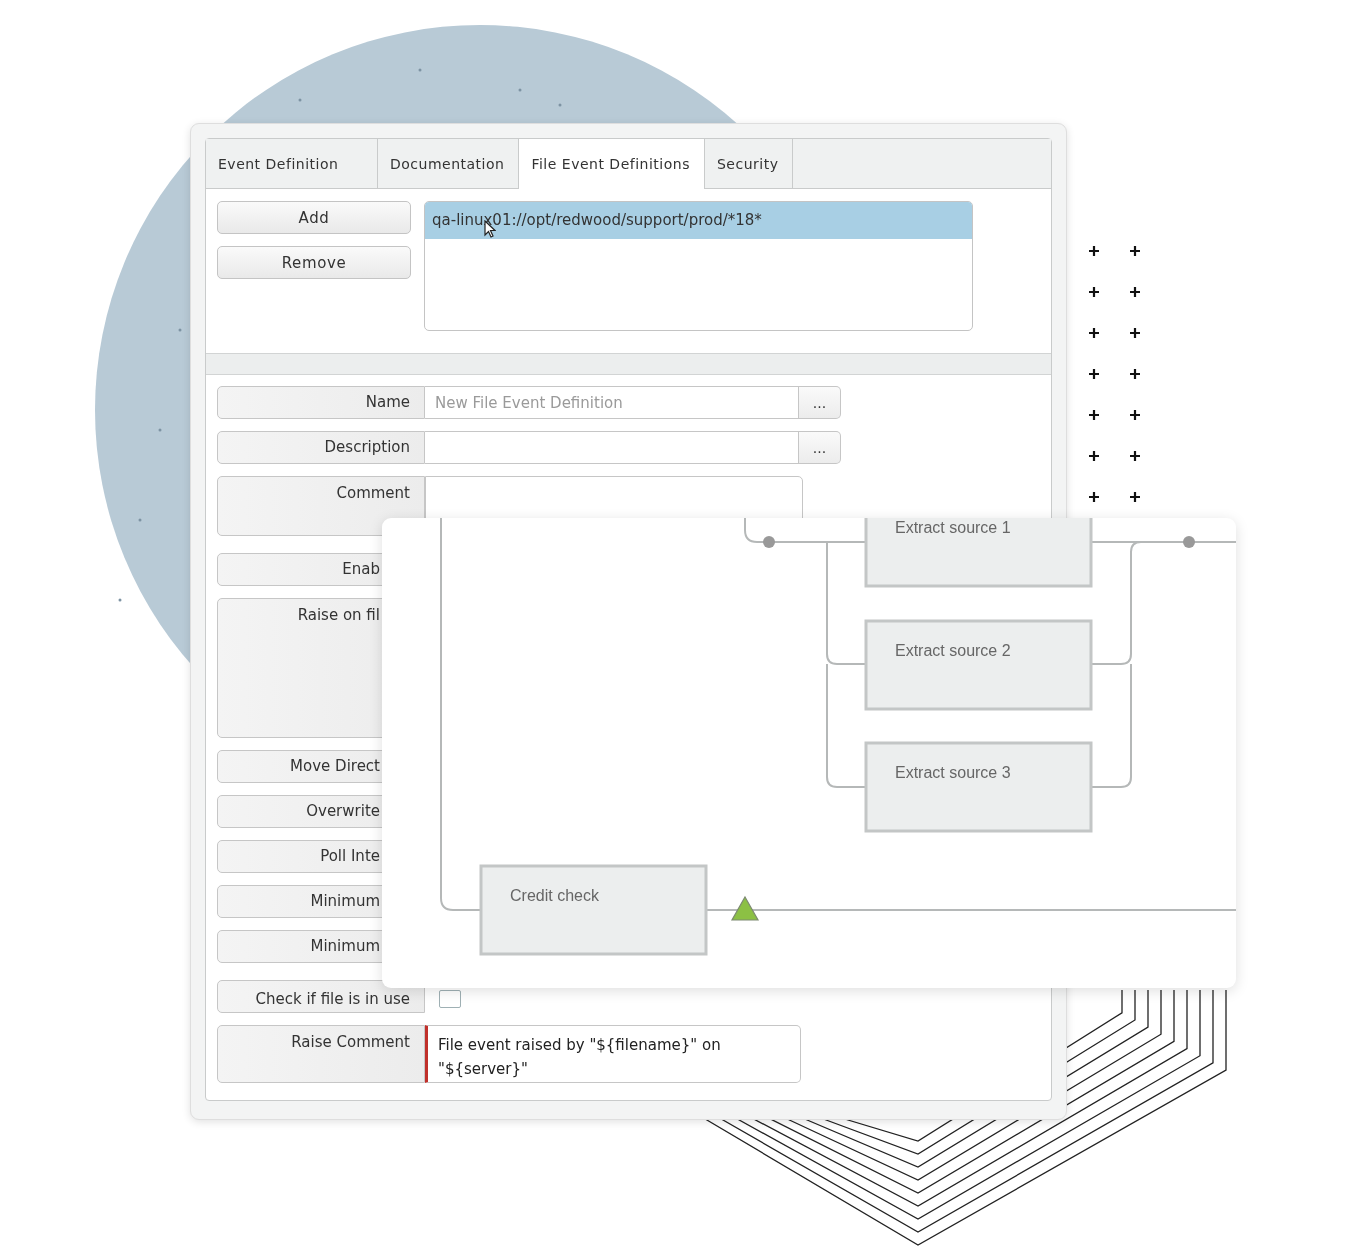 The height and width of the screenshot is (1251, 1351). What do you see at coordinates (612, 447) in the screenshot?
I see `text-field` at bounding box center [612, 447].